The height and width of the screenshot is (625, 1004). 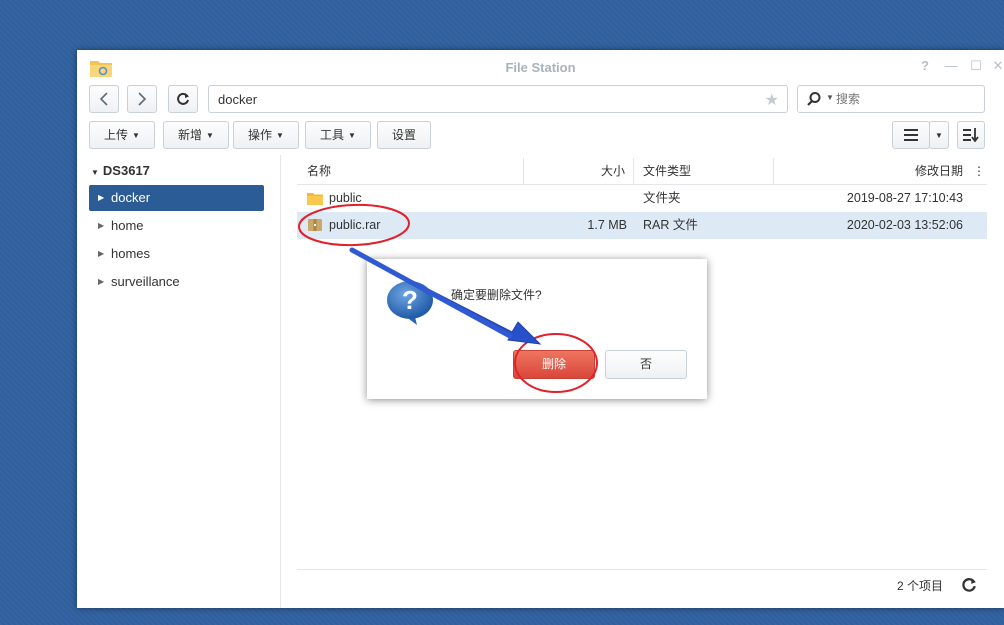 What do you see at coordinates (997, 66) in the screenshot?
I see `close-icon: ✕` at bounding box center [997, 66].